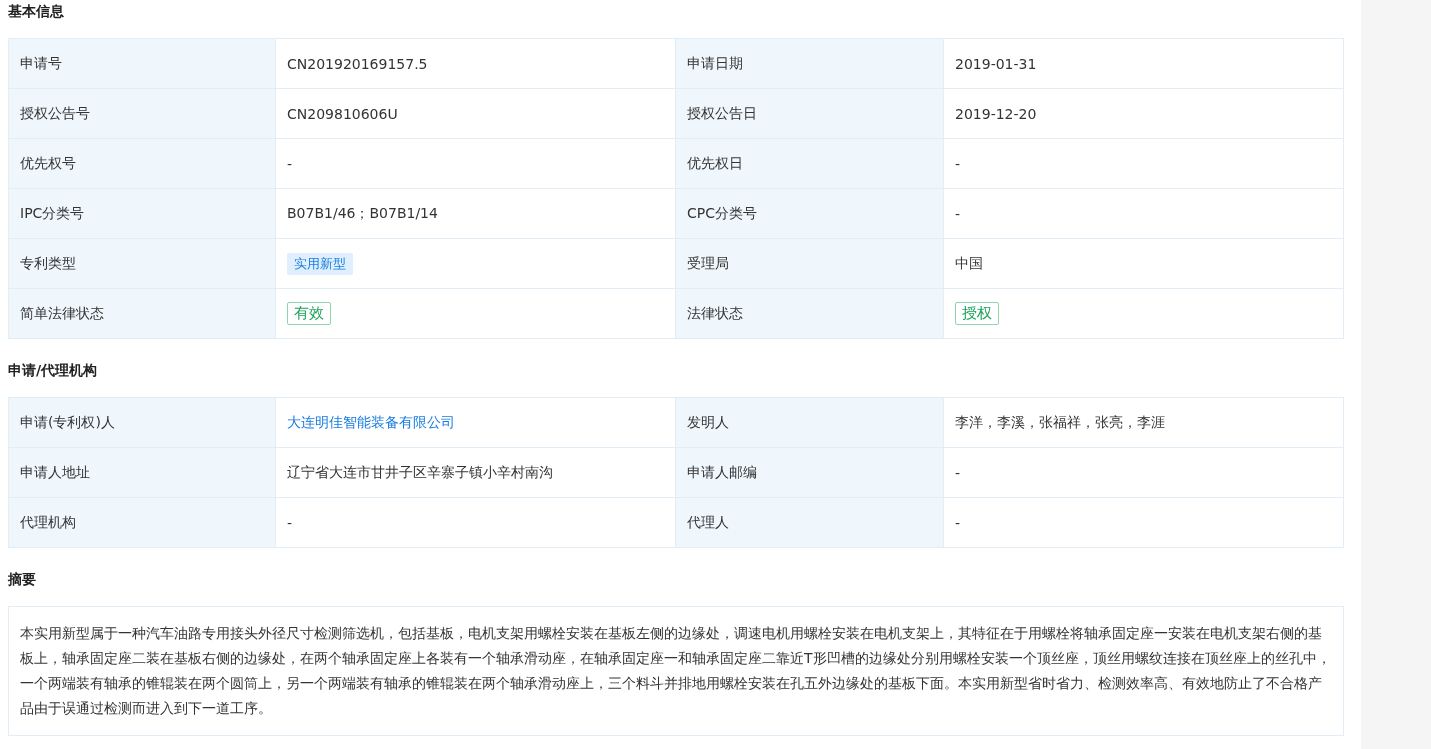  Describe the element at coordinates (142, 314) in the screenshot. I see `label-cell: 简单法律状态` at that location.